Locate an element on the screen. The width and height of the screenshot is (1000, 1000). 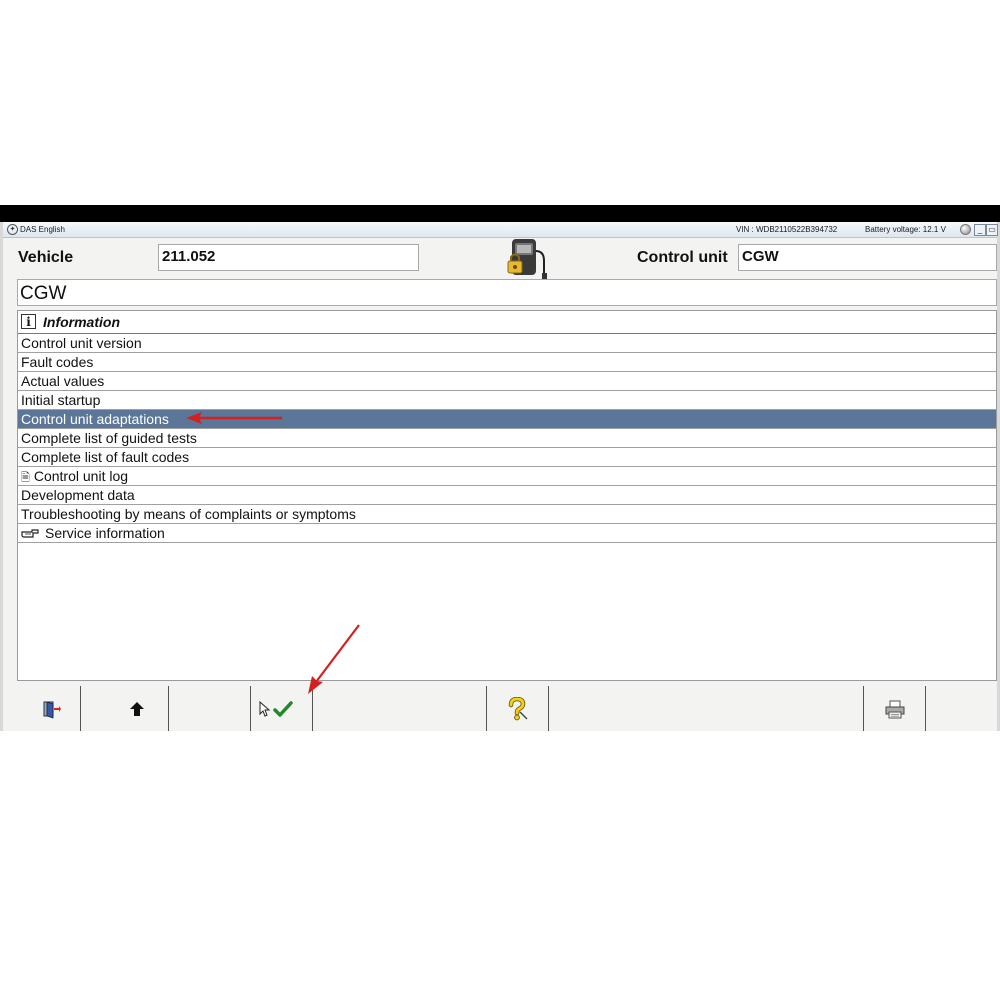
menu-item-service-information: Service information is located at coordinates (507, 533).